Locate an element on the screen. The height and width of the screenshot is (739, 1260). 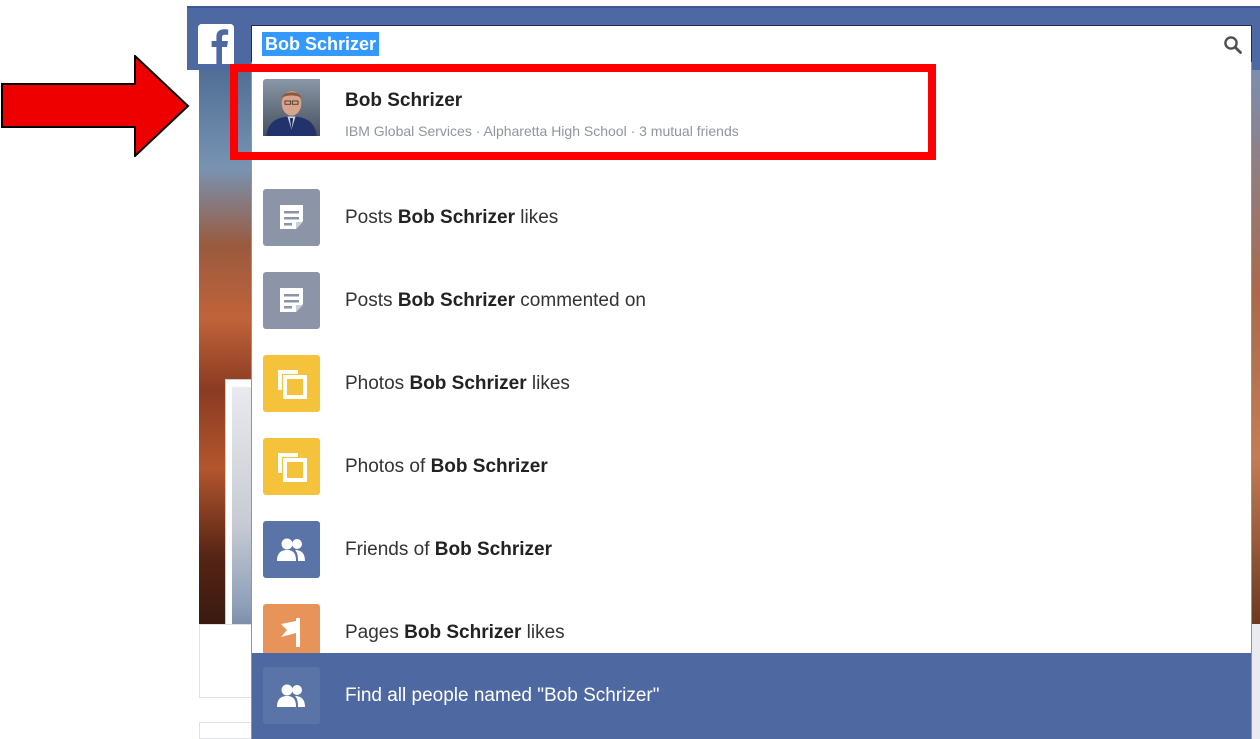
annotation-highlight-box is located at coordinates (583, 112).